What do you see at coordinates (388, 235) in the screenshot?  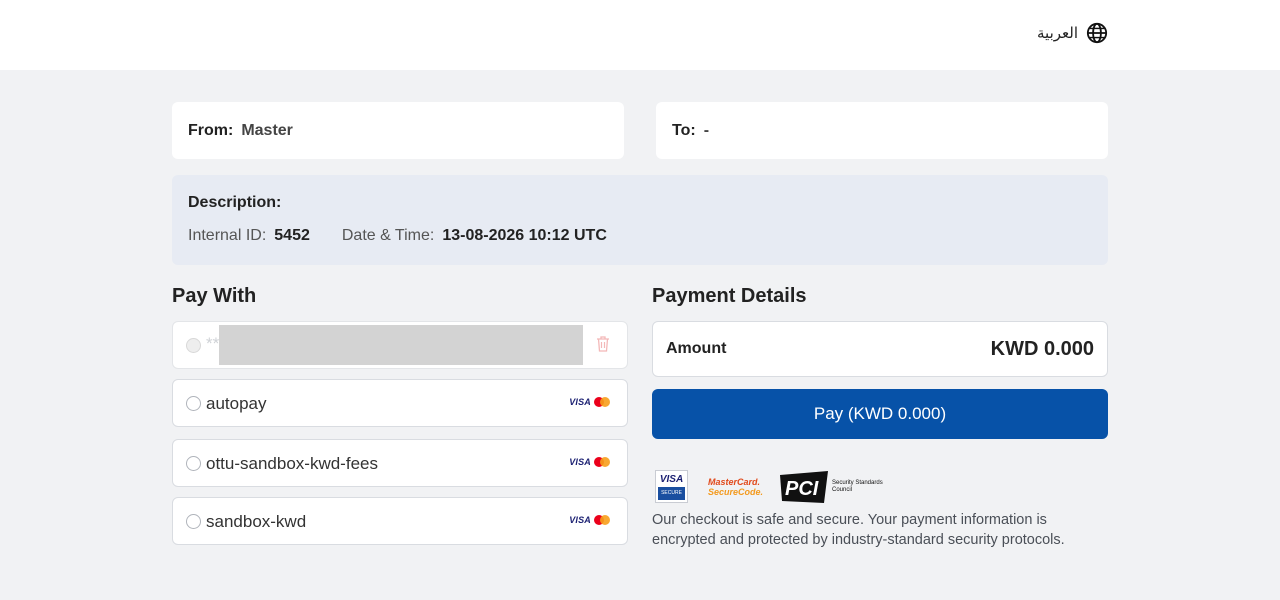 I see `datetime-label: Date & Time:` at bounding box center [388, 235].